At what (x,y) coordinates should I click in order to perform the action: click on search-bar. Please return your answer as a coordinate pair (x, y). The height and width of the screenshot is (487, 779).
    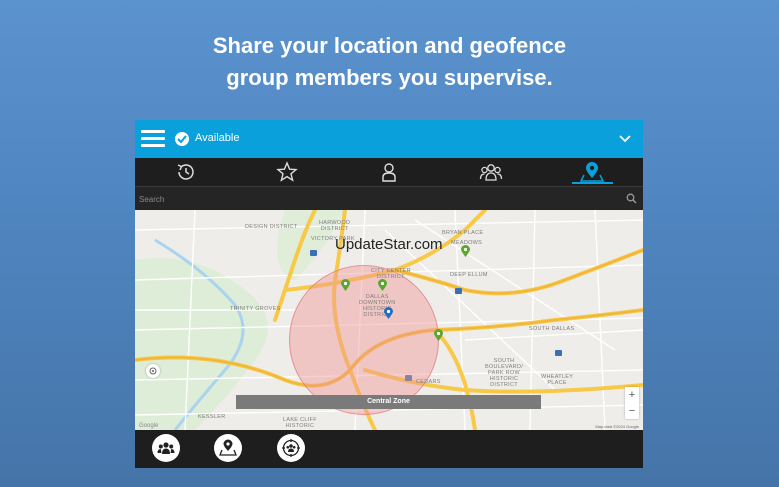
    Looking at the image, I should click on (389, 198).